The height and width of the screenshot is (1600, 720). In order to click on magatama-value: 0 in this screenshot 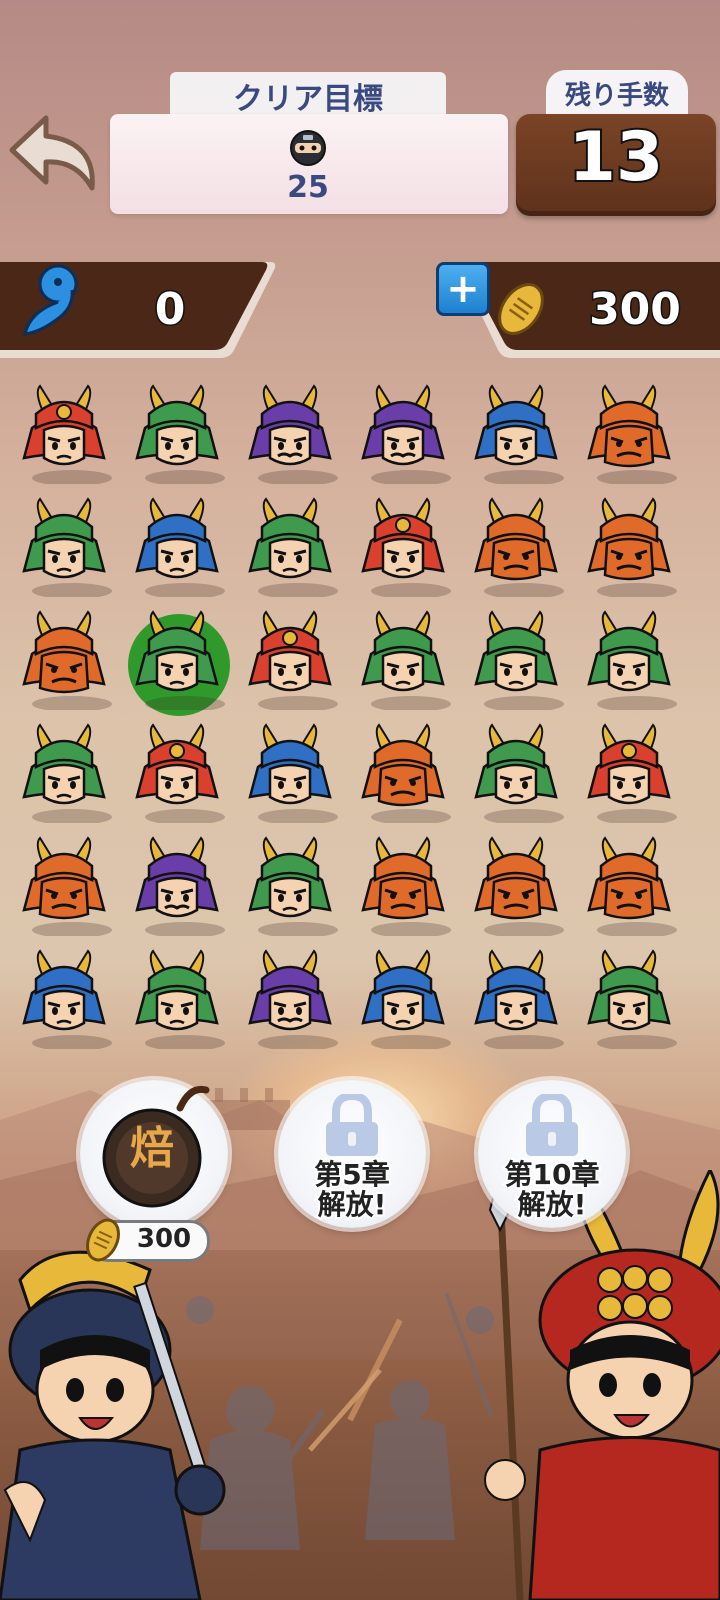, I will do `click(170, 310)`.